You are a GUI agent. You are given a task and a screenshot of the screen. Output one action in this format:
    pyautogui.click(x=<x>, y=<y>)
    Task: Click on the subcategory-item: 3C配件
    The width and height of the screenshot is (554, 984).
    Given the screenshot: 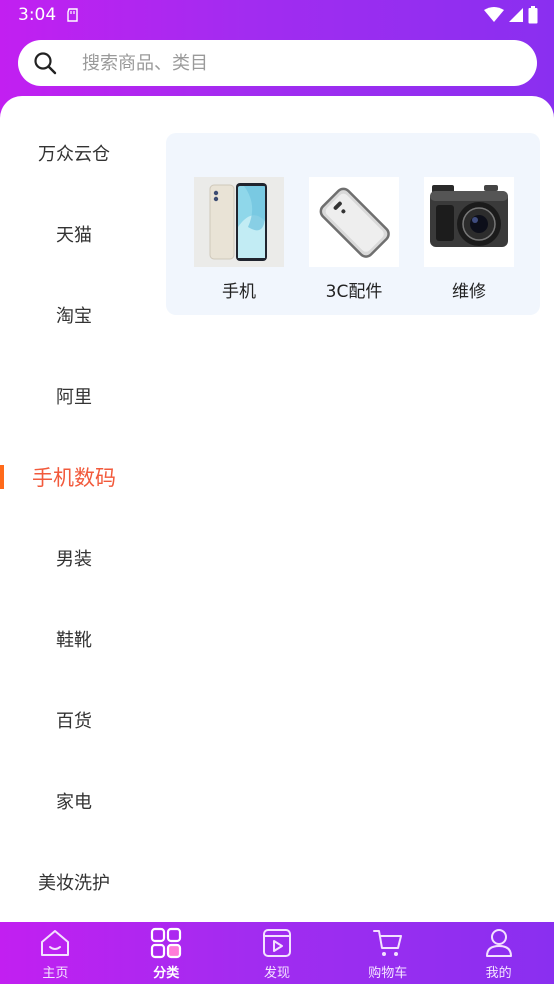 What is the action you would take?
    pyautogui.click(x=354, y=239)
    